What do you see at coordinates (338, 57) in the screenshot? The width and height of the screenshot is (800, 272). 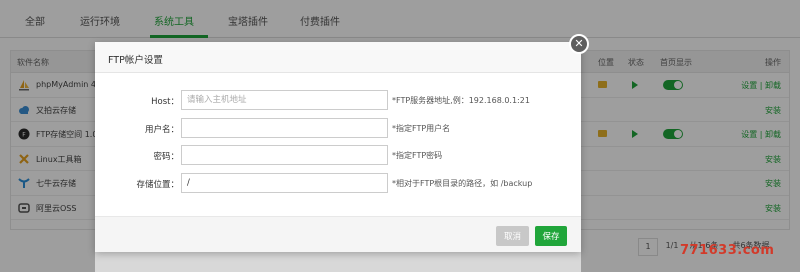 I see `dialog-header: FTP帐户设置` at bounding box center [338, 57].